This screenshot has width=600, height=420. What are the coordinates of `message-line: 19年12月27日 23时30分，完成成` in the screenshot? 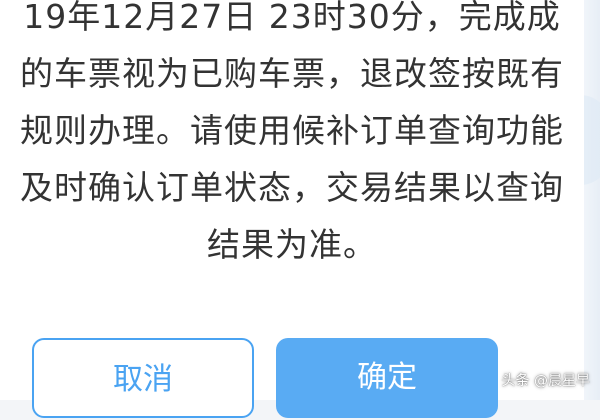 It's located at (292, 18).